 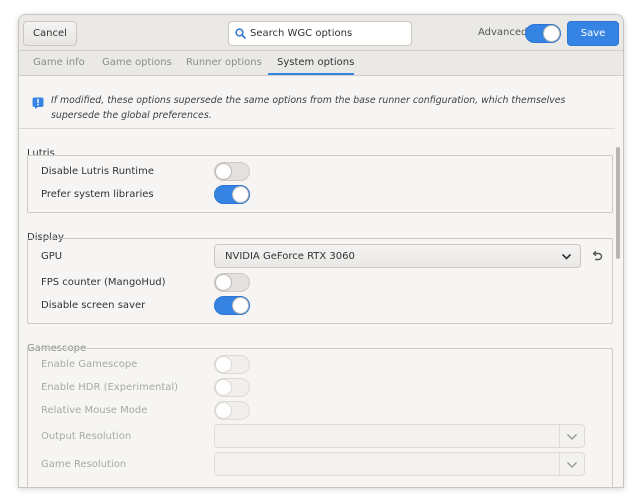 I want to click on output-resolution-label: Output Resolution, so click(x=86, y=436).